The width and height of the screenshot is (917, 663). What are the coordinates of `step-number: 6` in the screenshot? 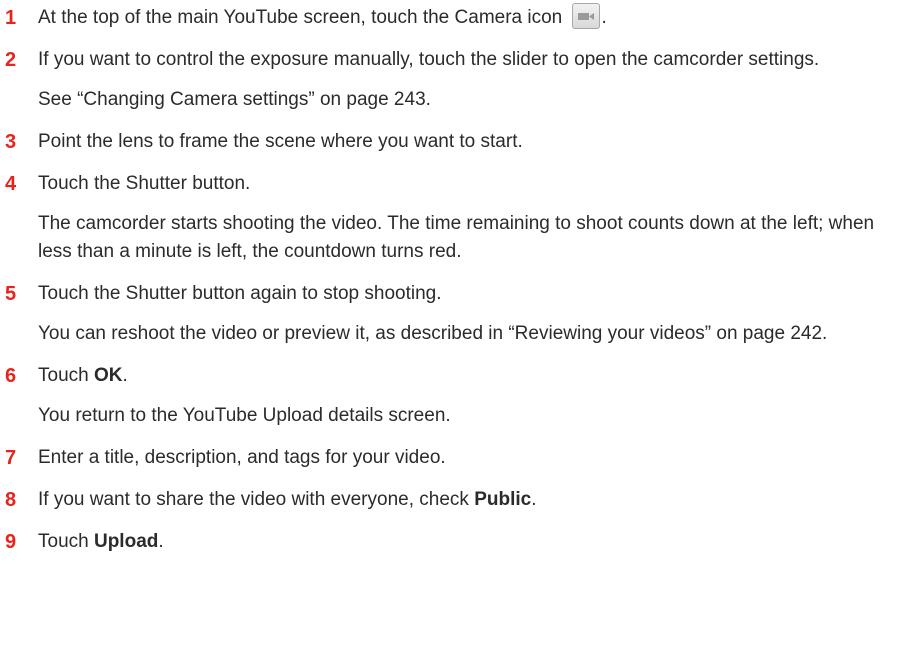 It's located at (11, 376).